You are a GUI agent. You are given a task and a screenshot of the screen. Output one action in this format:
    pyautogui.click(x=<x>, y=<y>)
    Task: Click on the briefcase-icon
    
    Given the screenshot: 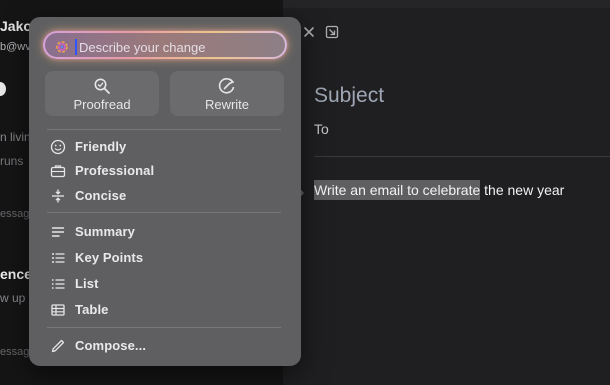 What is the action you would take?
    pyautogui.click(x=58, y=171)
    